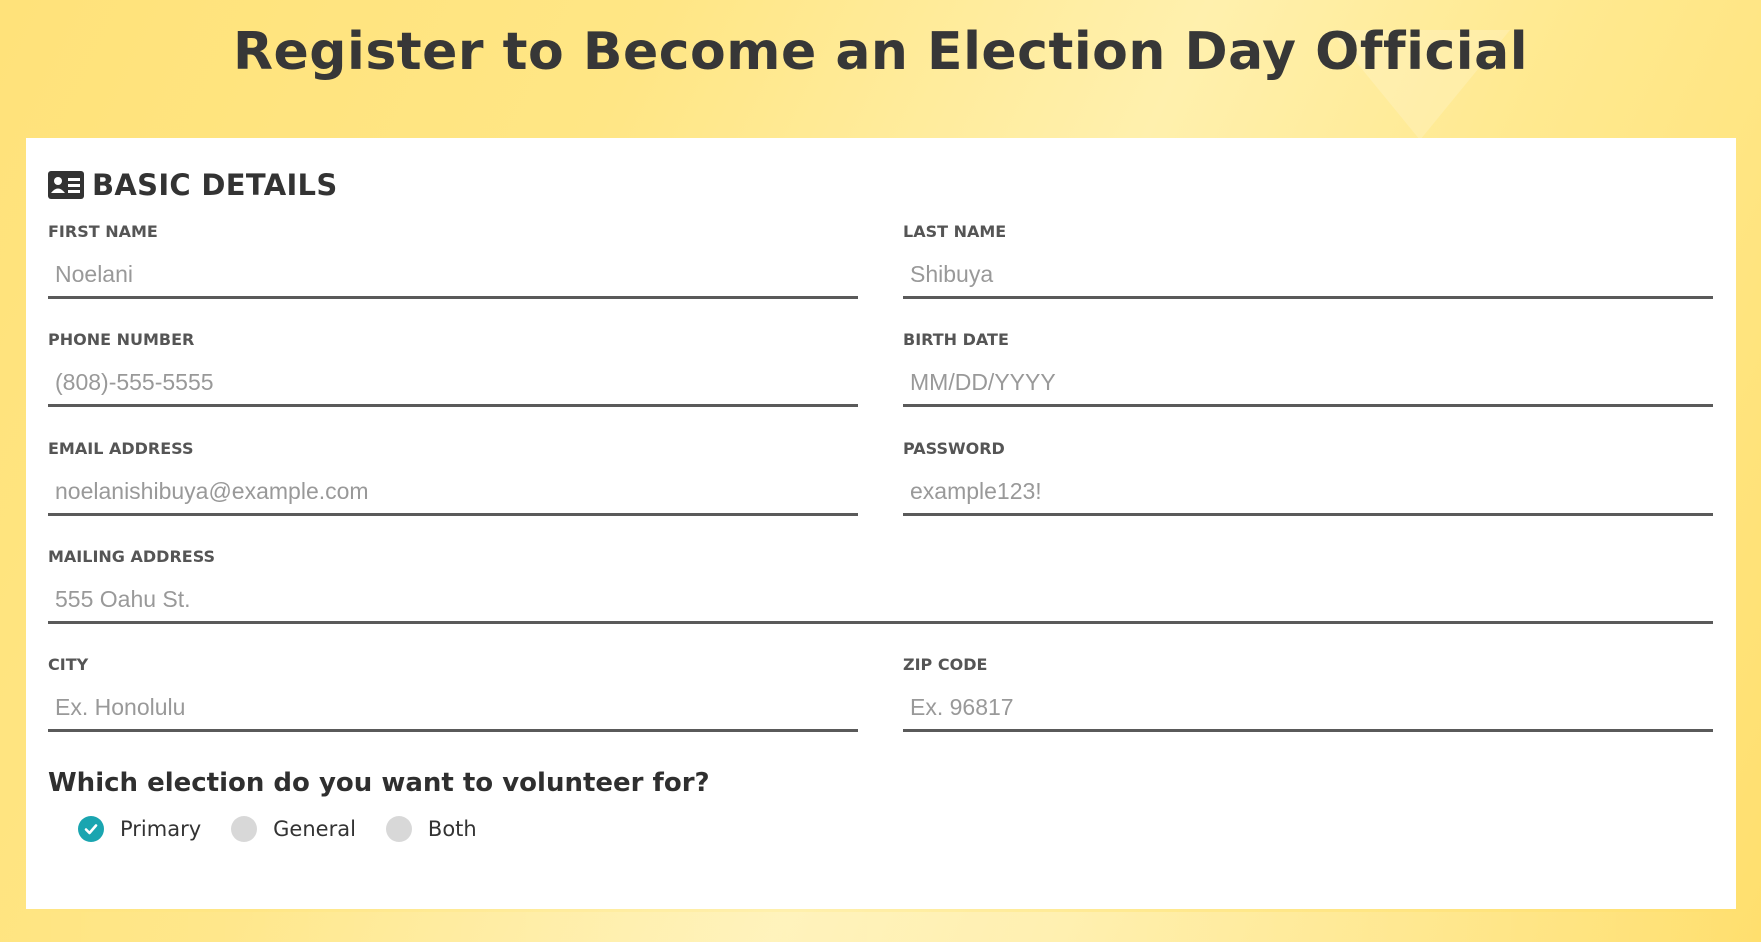 This screenshot has height=942, width=1761. What do you see at coordinates (945, 664) in the screenshot?
I see `zip-code-label: ZIP CODE` at bounding box center [945, 664].